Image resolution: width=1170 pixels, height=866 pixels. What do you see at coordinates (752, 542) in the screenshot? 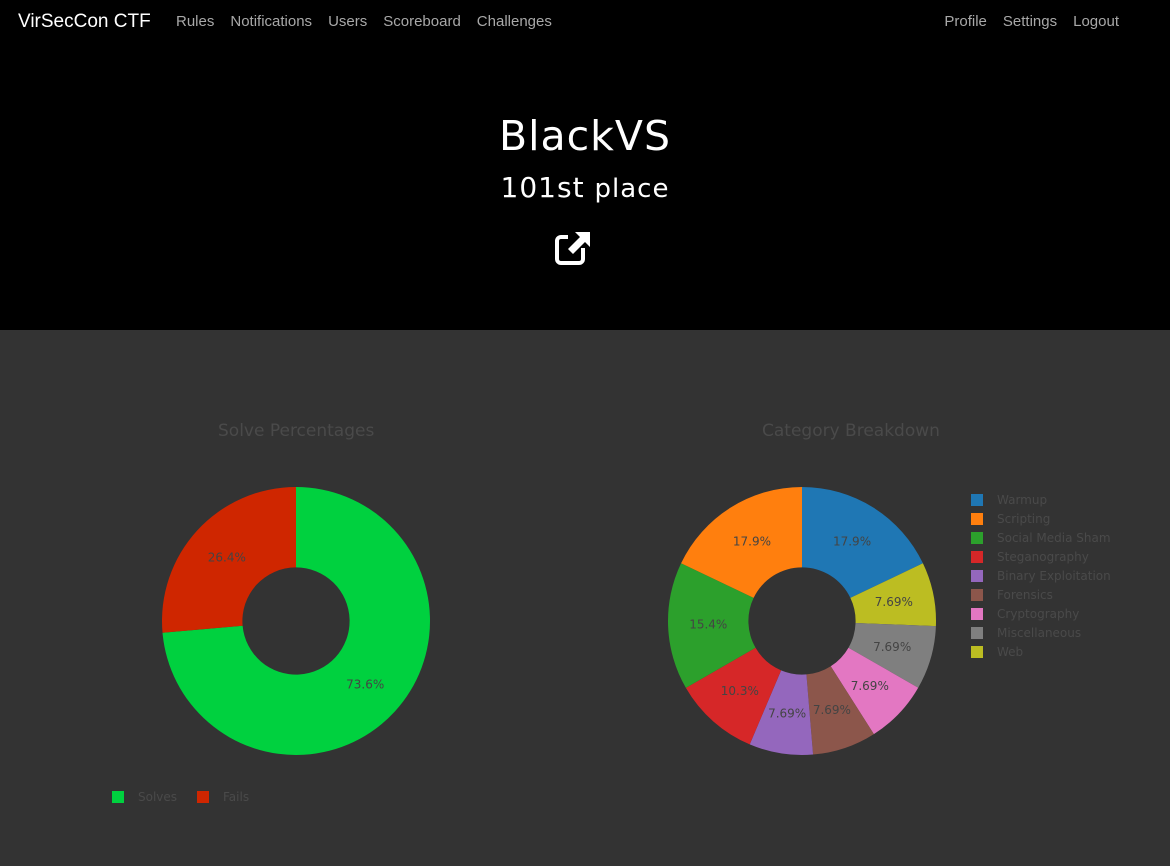
I see `slice-label-scripting: 17.9%` at bounding box center [752, 542].